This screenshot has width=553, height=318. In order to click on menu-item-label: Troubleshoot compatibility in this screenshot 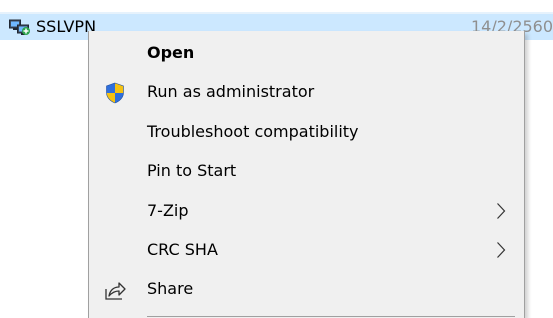, I will do `click(253, 131)`.